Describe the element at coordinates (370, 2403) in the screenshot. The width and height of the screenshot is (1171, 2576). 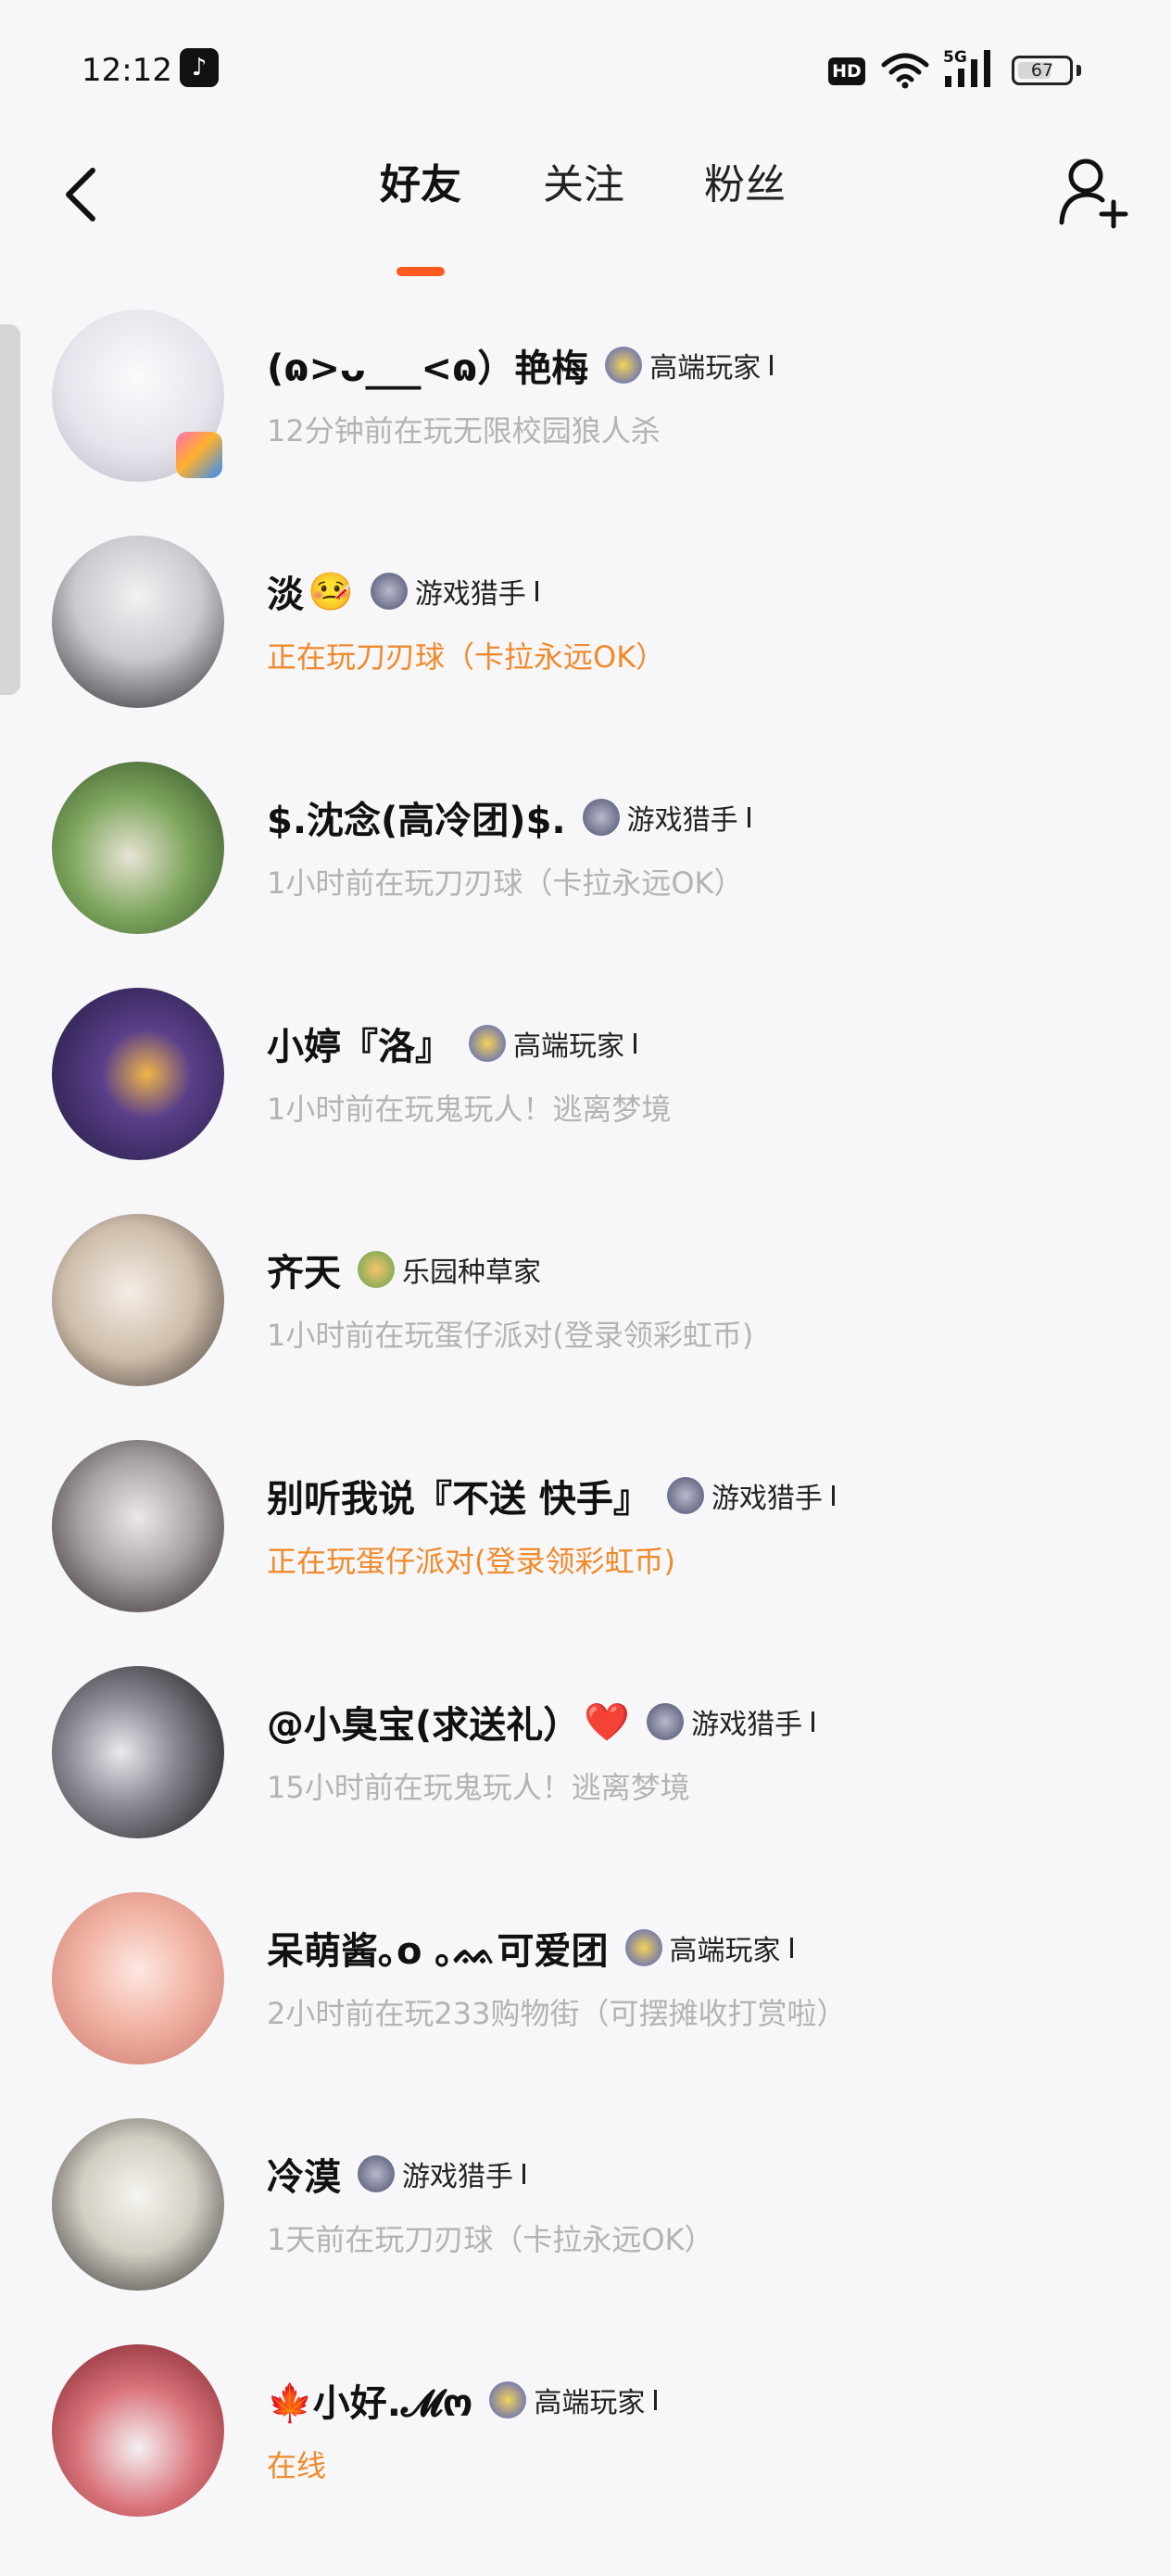
I see `friend-name: 🍁小好.𝓜ო` at that location.